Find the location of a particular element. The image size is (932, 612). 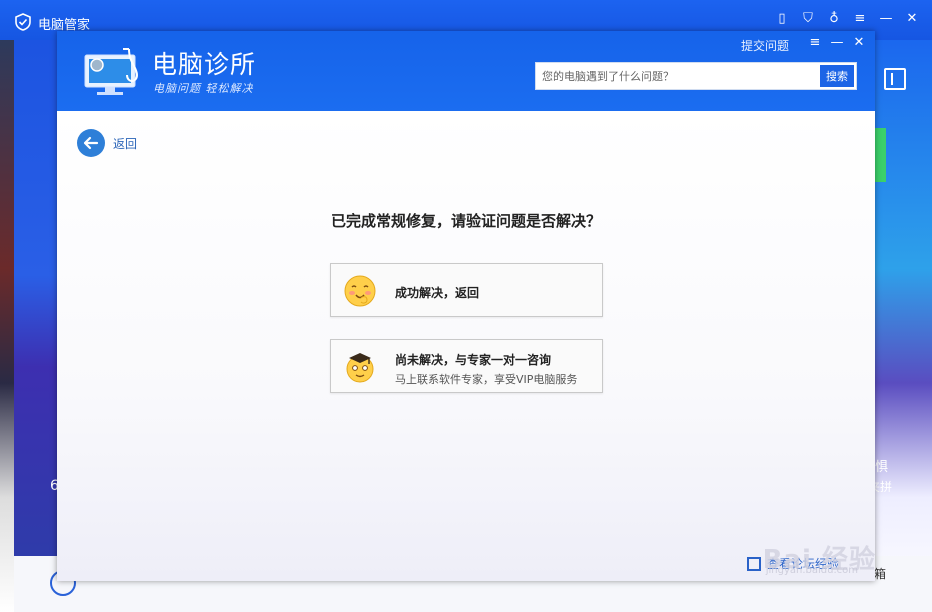

shirt-skin-icon: ♁ is located at coordinates (834, 19).